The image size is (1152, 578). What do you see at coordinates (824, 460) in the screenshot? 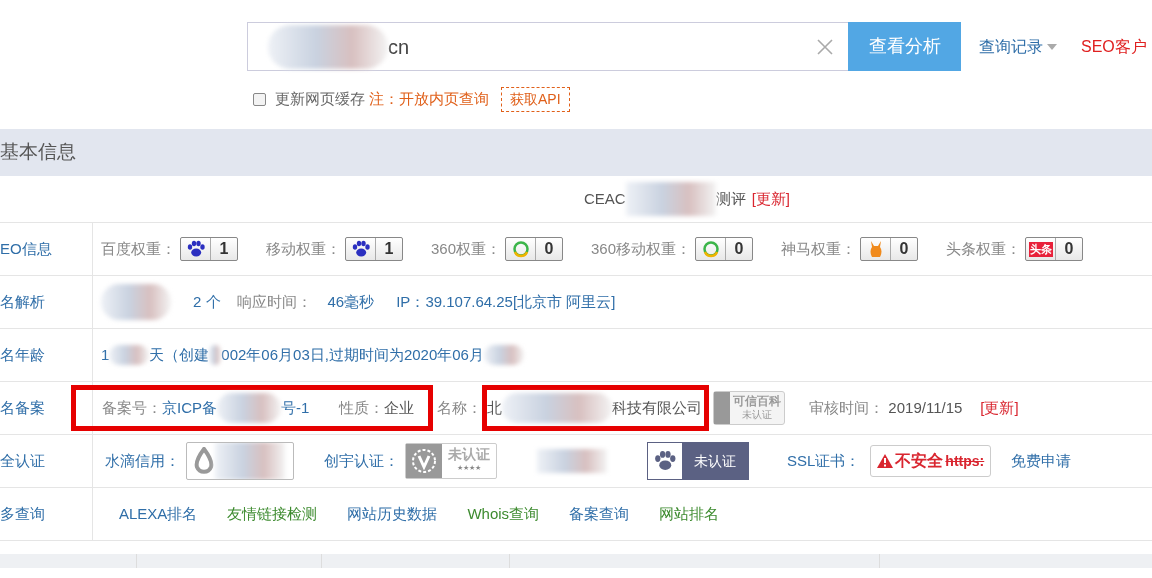
I see `field-label: SSL证书：` at bounding box center [824, 460].